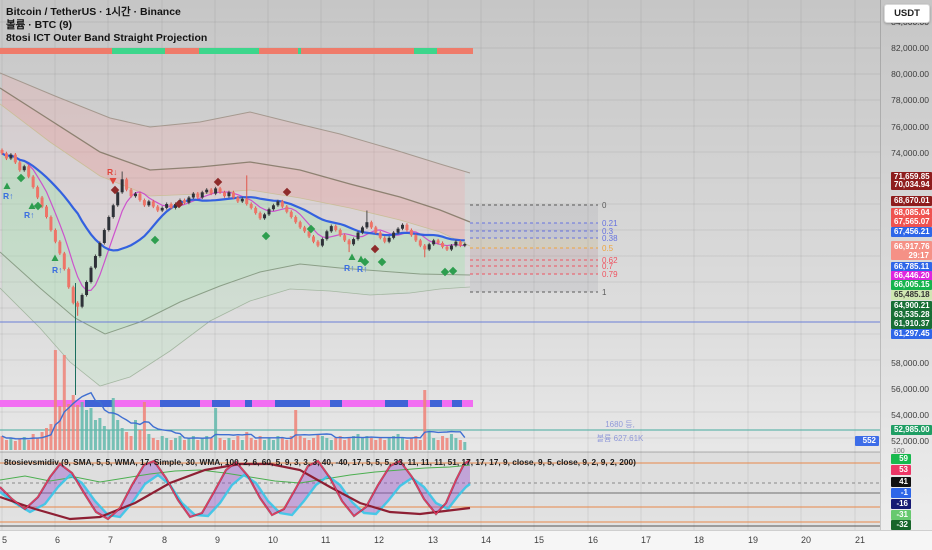 The height and width of the screenshot is (550, 932). I want to click on currency-toggle-button: USDT, so click(907, 13).